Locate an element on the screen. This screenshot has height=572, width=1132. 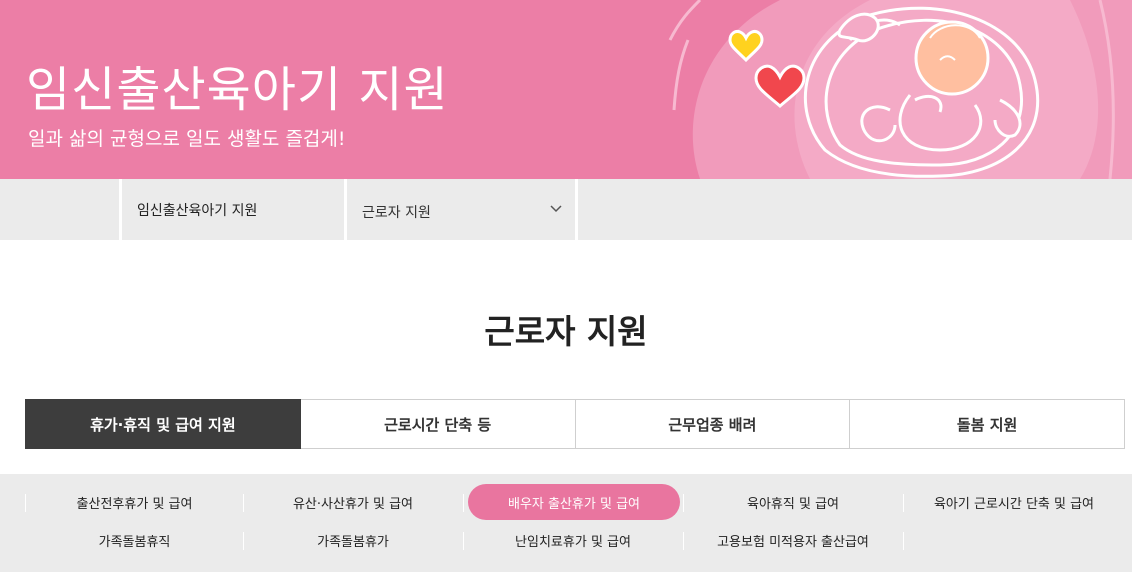
chevron-down-icon is located at coordinates (556, 209).